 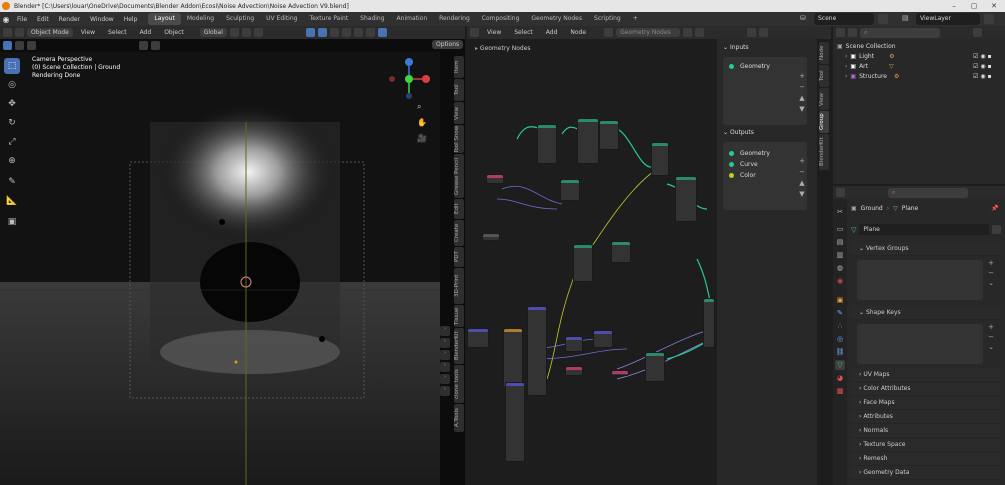 I want to click on menu-file: File, so click(x=22, y=19).